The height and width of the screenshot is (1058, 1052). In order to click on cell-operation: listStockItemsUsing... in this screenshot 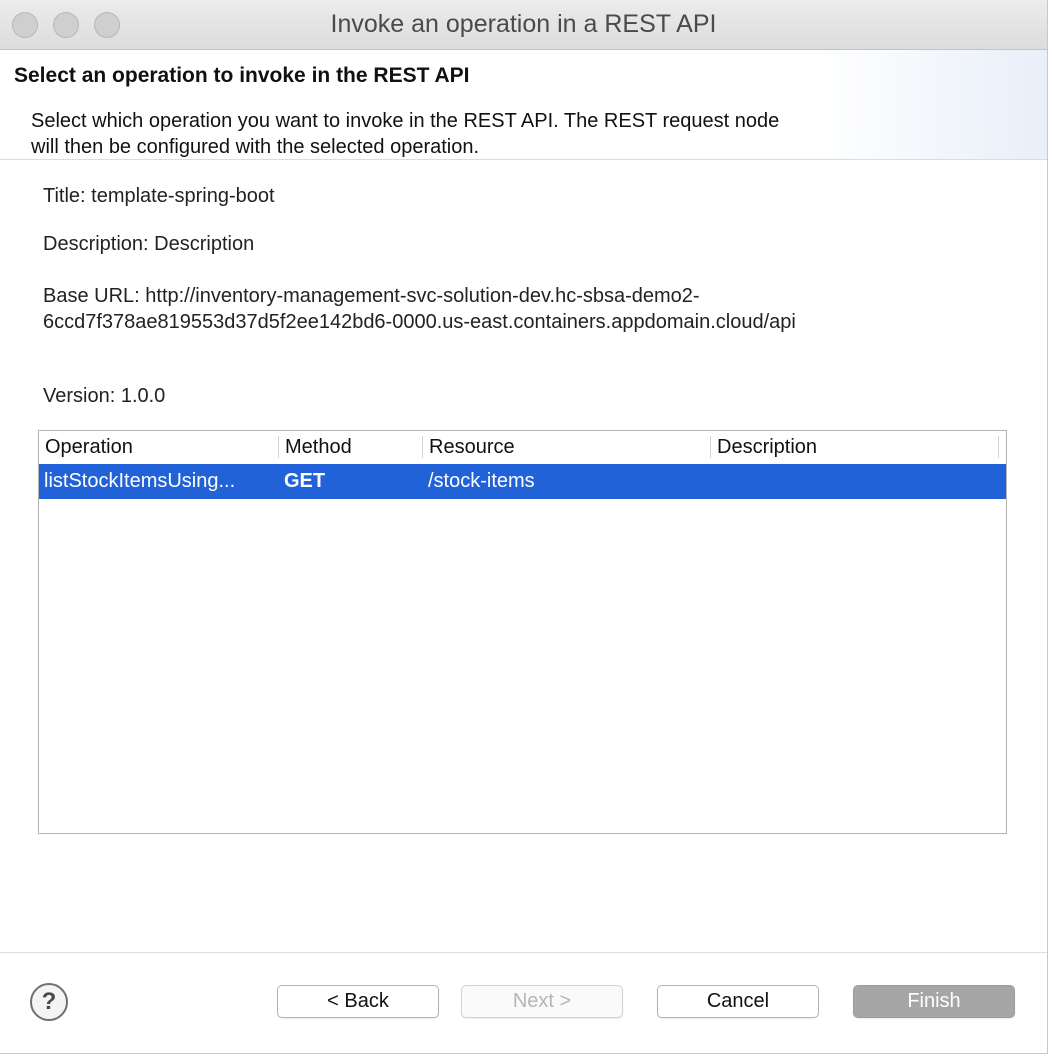, I will do `click(140, 481)`.